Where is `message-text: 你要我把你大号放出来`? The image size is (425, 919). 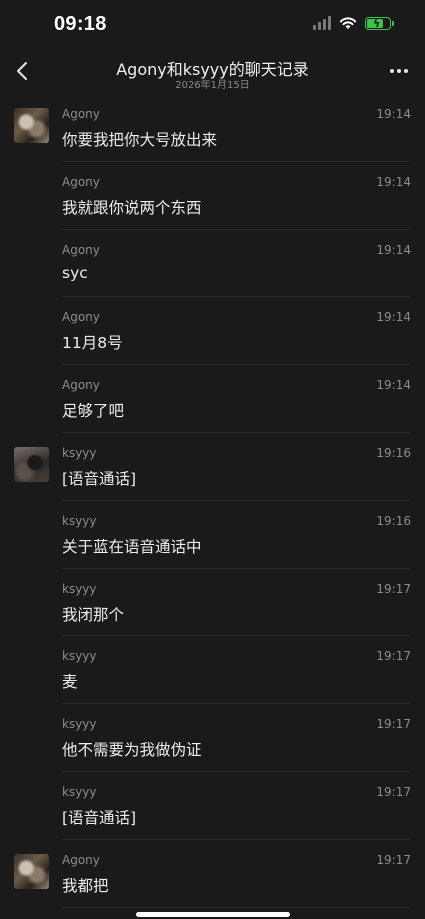
message-text: 你要我把你大号放出来 is located at coordinates (140, 140).